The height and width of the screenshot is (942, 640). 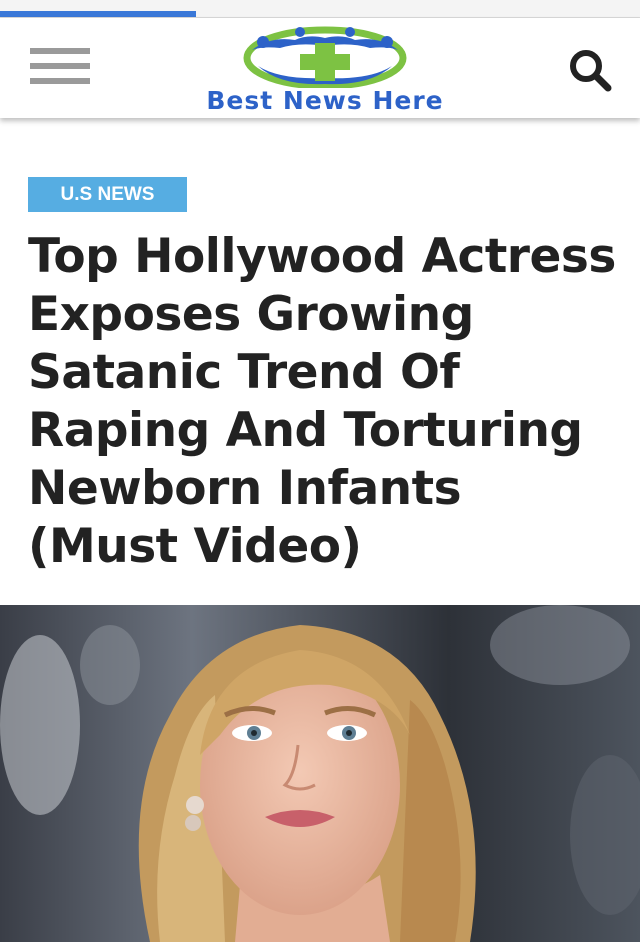 I want to click on category-badge: U.S NEWS, so click(x=107, y=194).